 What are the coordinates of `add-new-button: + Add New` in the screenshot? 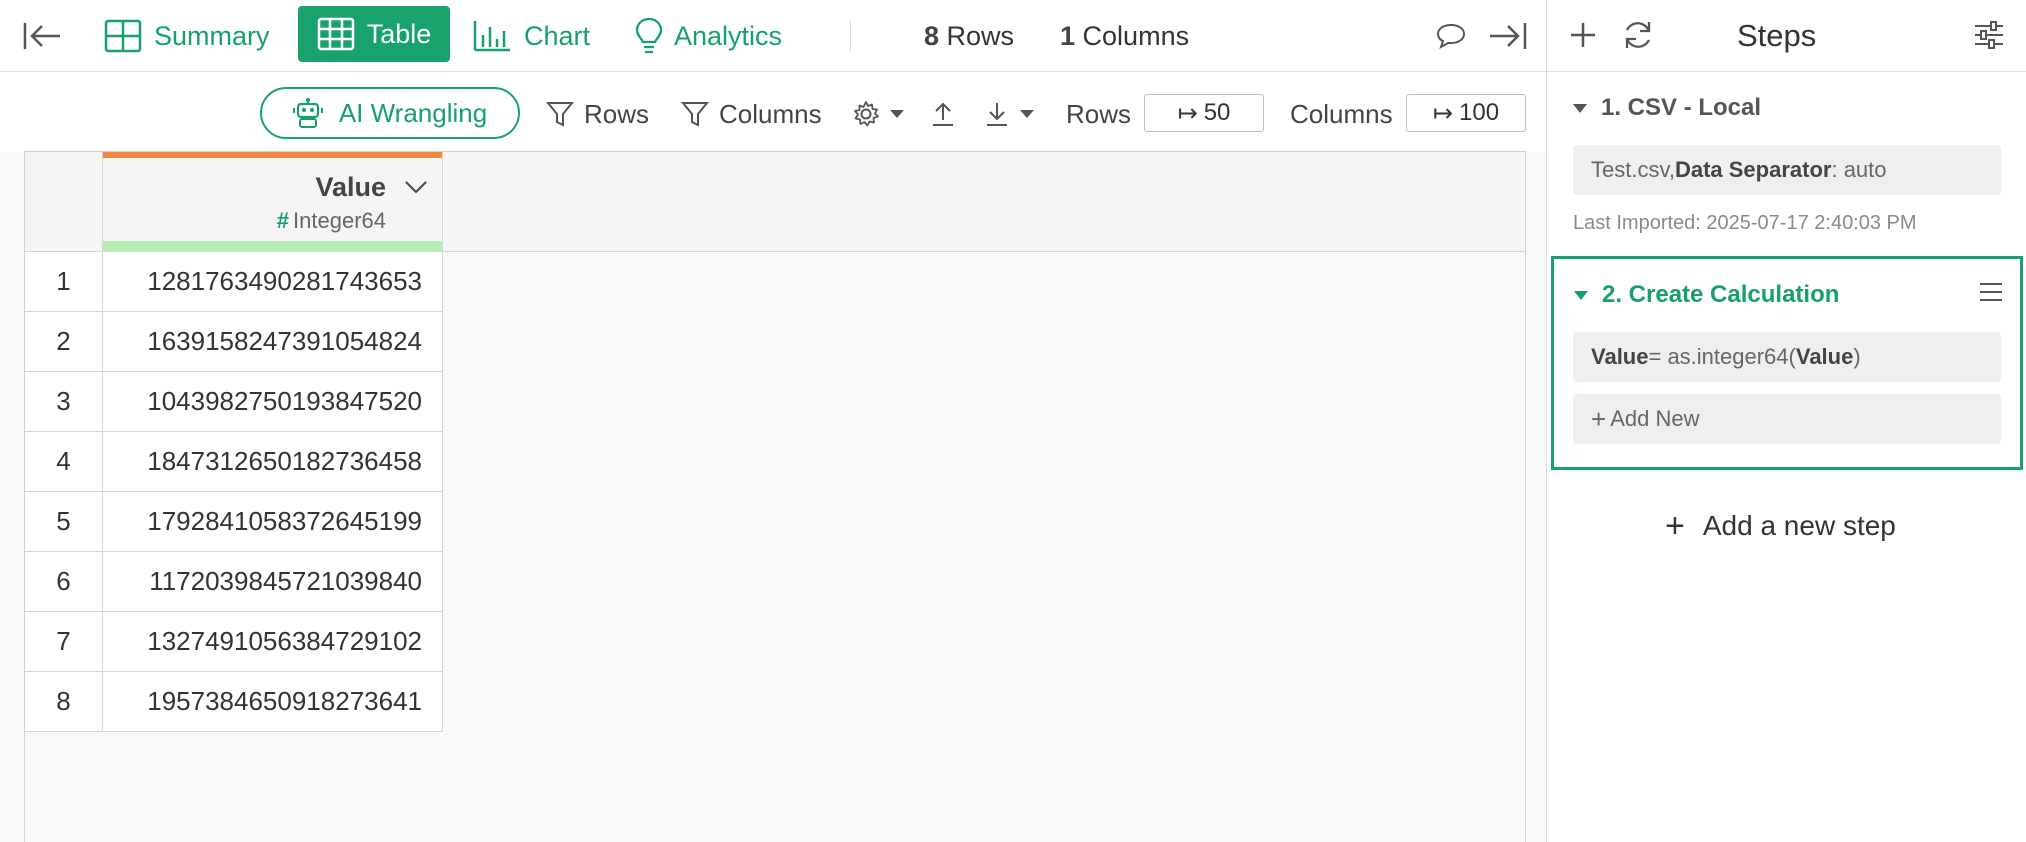 It's located at (1787, 419).